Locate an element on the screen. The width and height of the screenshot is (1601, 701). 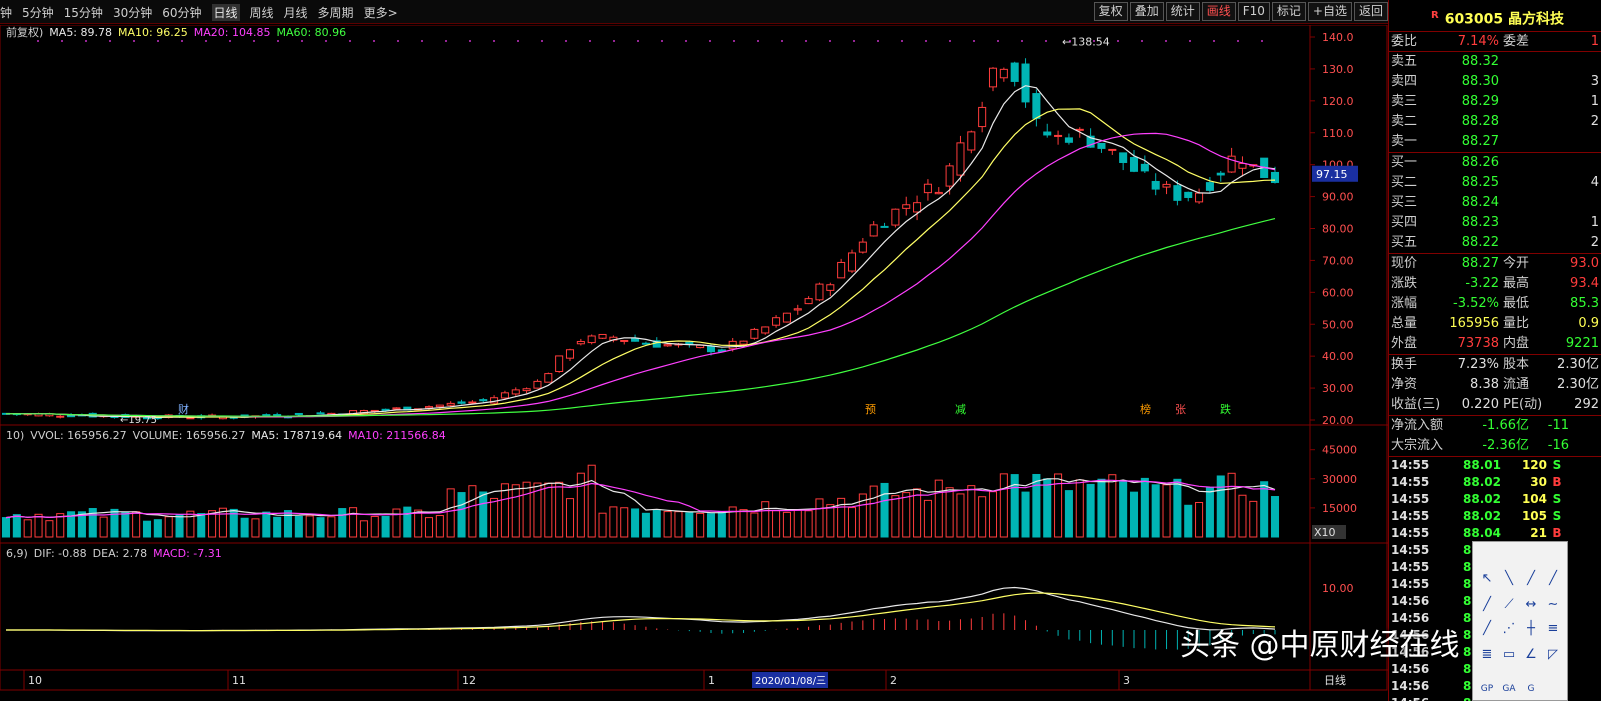
event-marker: 张 is located at coordinates (1180, 409).